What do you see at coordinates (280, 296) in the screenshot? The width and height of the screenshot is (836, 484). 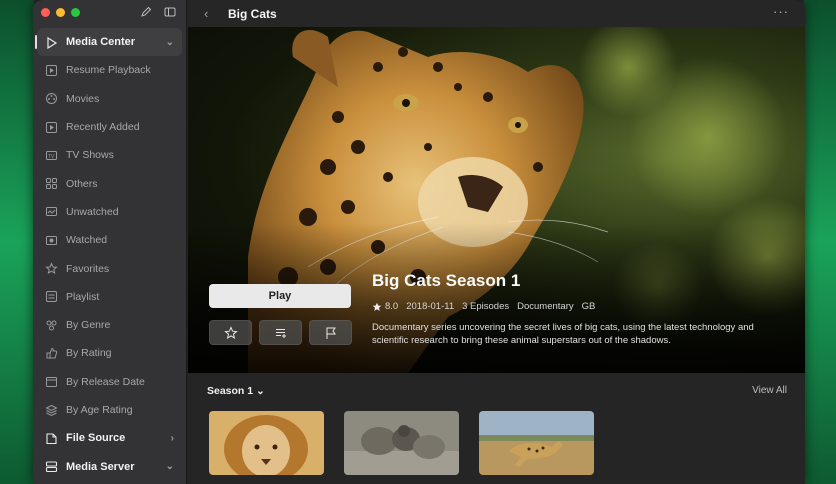 I see `play-button: Play` at bounding box center [280, 296].